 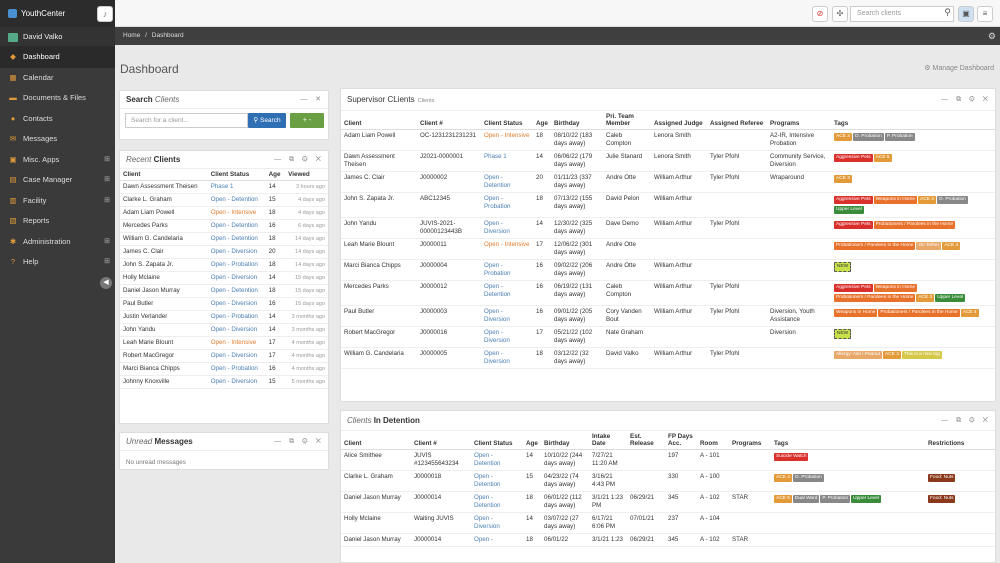 I want to click on col-client: Client, so click(x=164, y=175).